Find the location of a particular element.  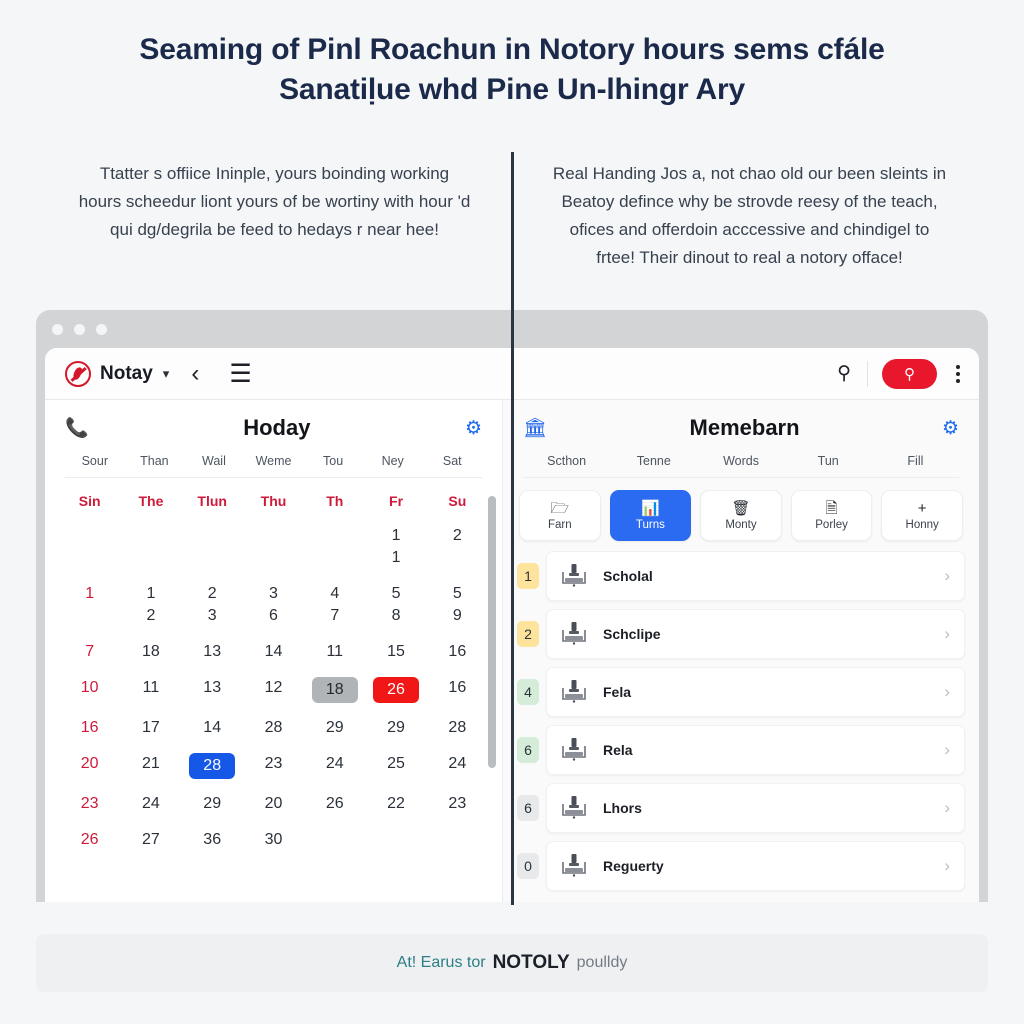

calendar-day-cell: 2 is located at coordinates (457, 547).